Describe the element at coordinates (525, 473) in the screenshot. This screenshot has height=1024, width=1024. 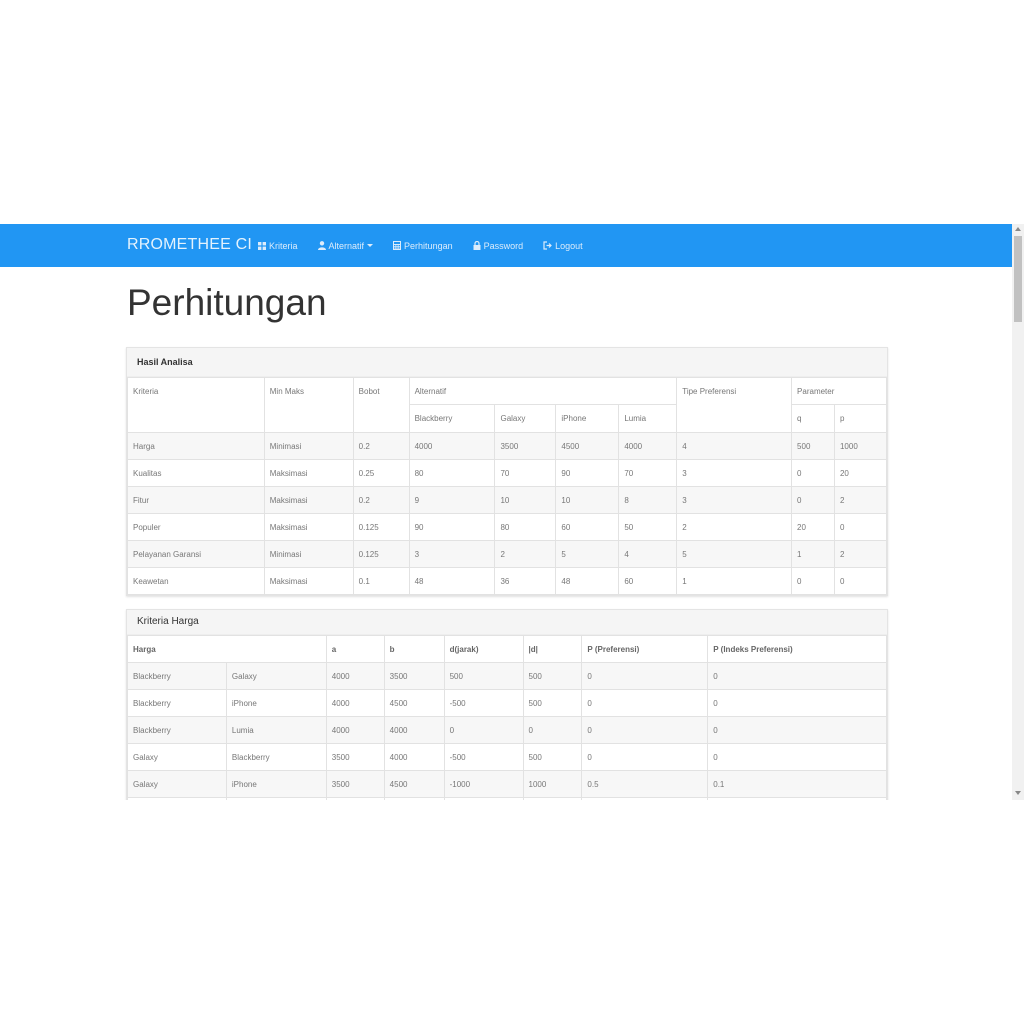
I see `table-cell: 70` at that location.